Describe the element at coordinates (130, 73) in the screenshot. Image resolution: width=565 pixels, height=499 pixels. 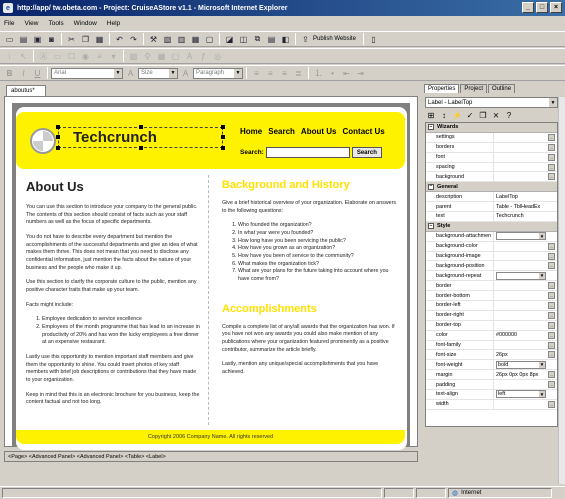
I see `font-color-icon: A` at that location.